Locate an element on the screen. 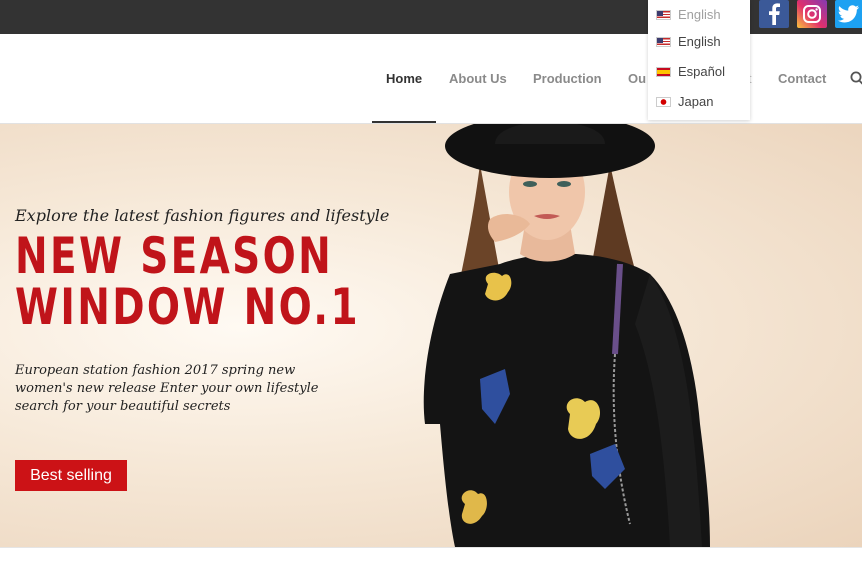  hero-bottom-divider is located at coordinates (431, 547).